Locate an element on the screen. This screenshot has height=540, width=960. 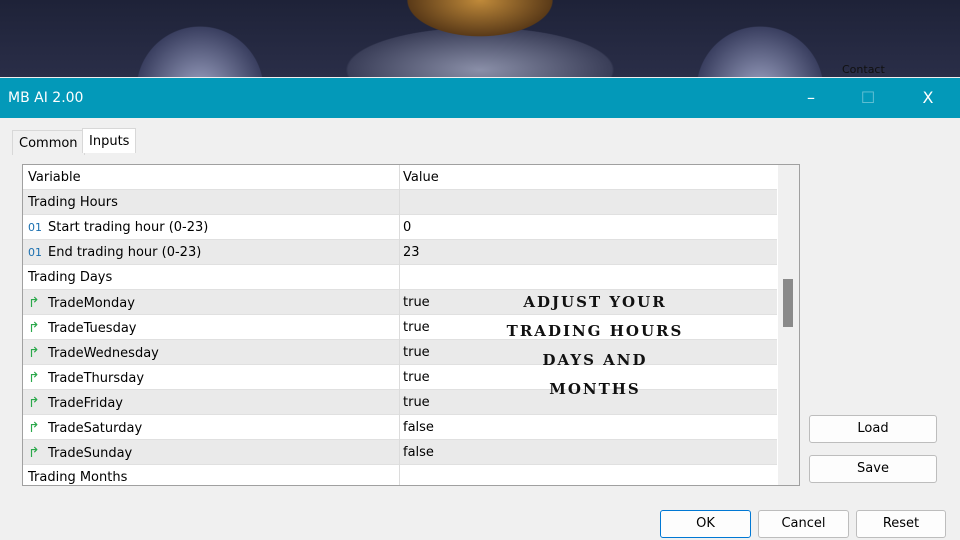
overlay-line: ADJUST YOUR is located at coordinates (595, 302).